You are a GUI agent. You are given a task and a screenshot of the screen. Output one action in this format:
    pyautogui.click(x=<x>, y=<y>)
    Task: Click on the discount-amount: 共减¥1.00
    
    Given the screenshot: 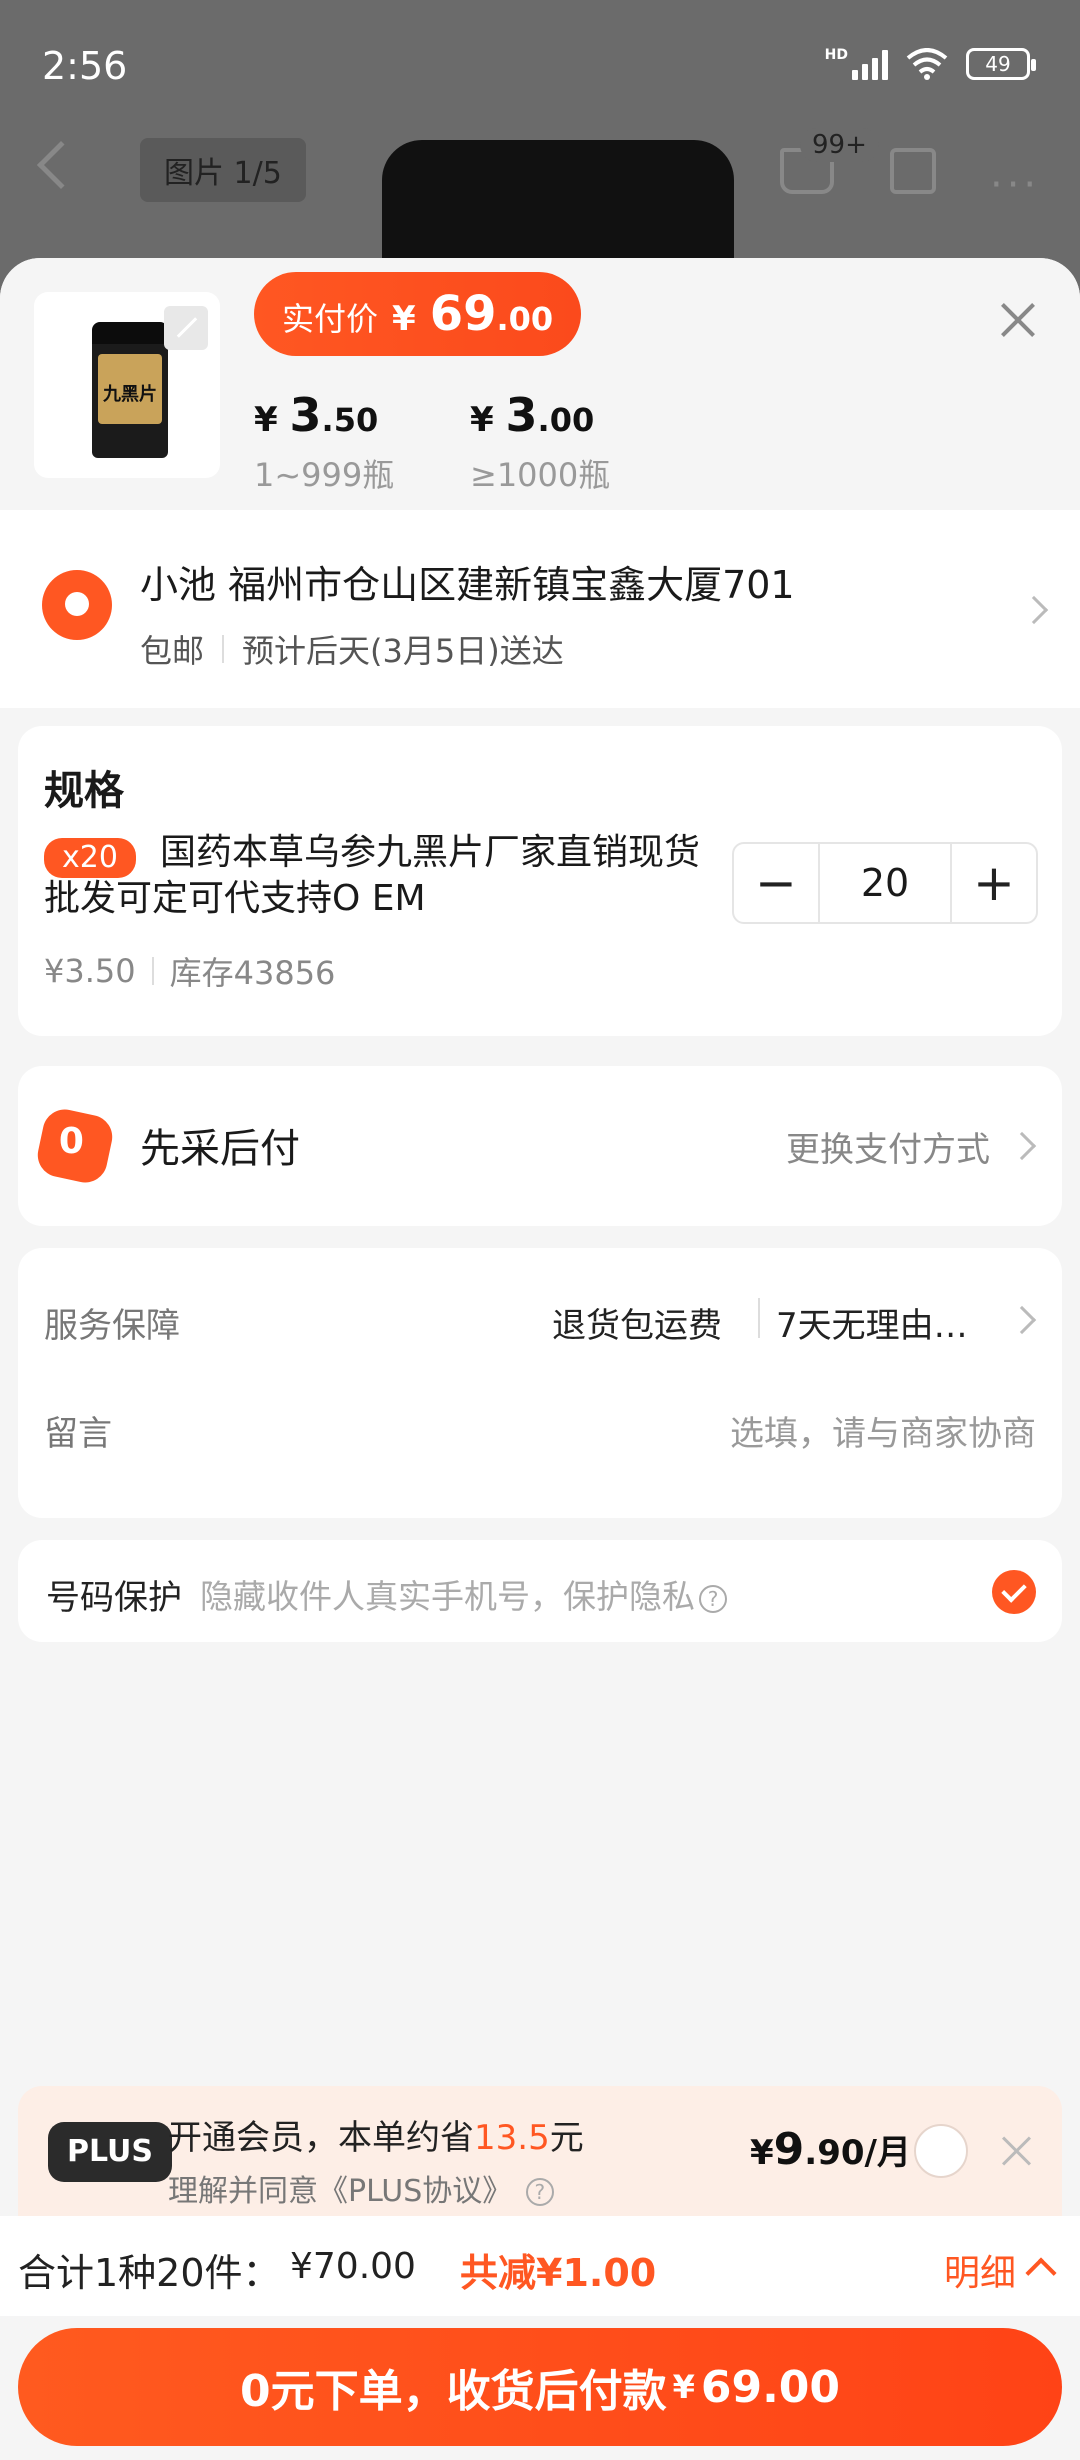 What is the action you would take?
    pyautogui.click(x=558, y=2273)
    